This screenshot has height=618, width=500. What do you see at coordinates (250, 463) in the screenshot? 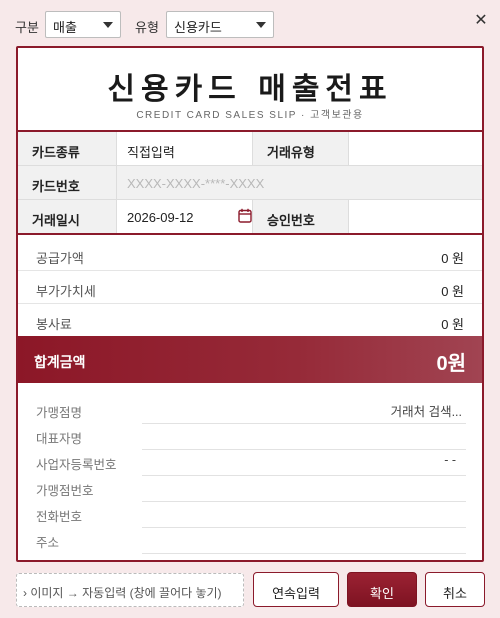
I see `business-number-row: 사업자등록번호 - -` at bounding box center [250, 463].